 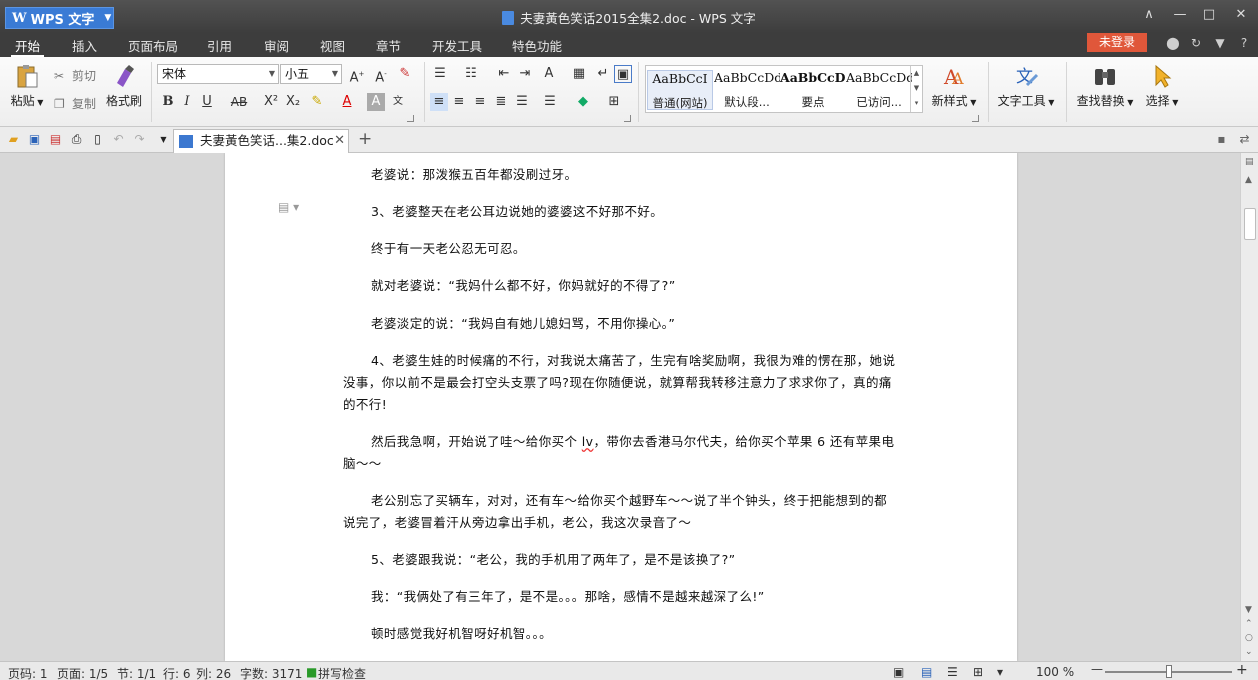 What do you see at coordinates (347, 102) in the screenshot?
I see `font-color-icon: A` at bounding box center [347, 102].